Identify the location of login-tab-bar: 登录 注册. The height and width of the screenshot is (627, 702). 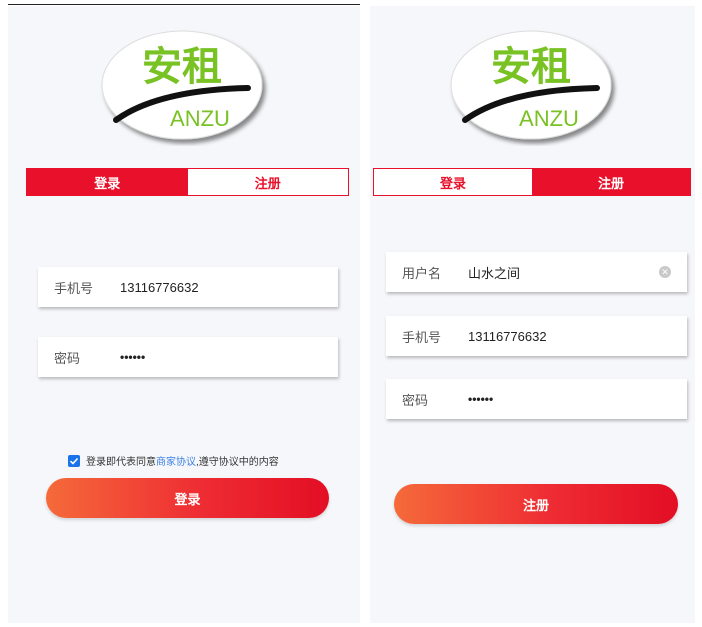
(187, 182).